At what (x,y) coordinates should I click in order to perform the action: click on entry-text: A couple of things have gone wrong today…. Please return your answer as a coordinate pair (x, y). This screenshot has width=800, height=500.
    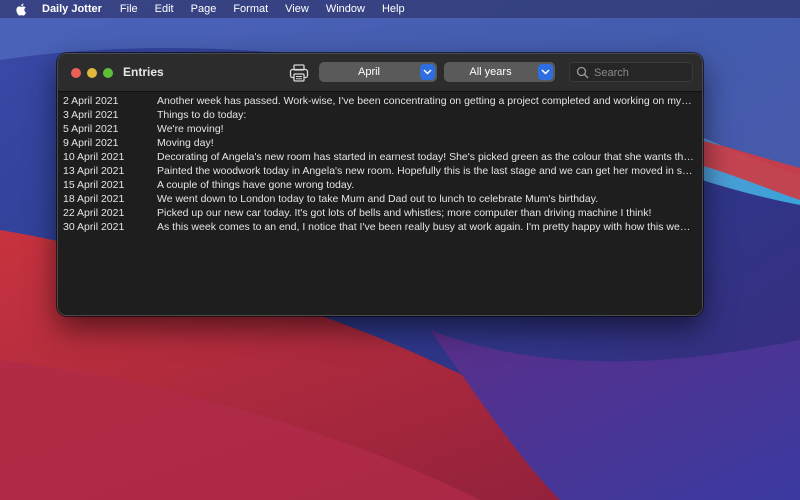
    Looking at the image, I should click on (256, 185).